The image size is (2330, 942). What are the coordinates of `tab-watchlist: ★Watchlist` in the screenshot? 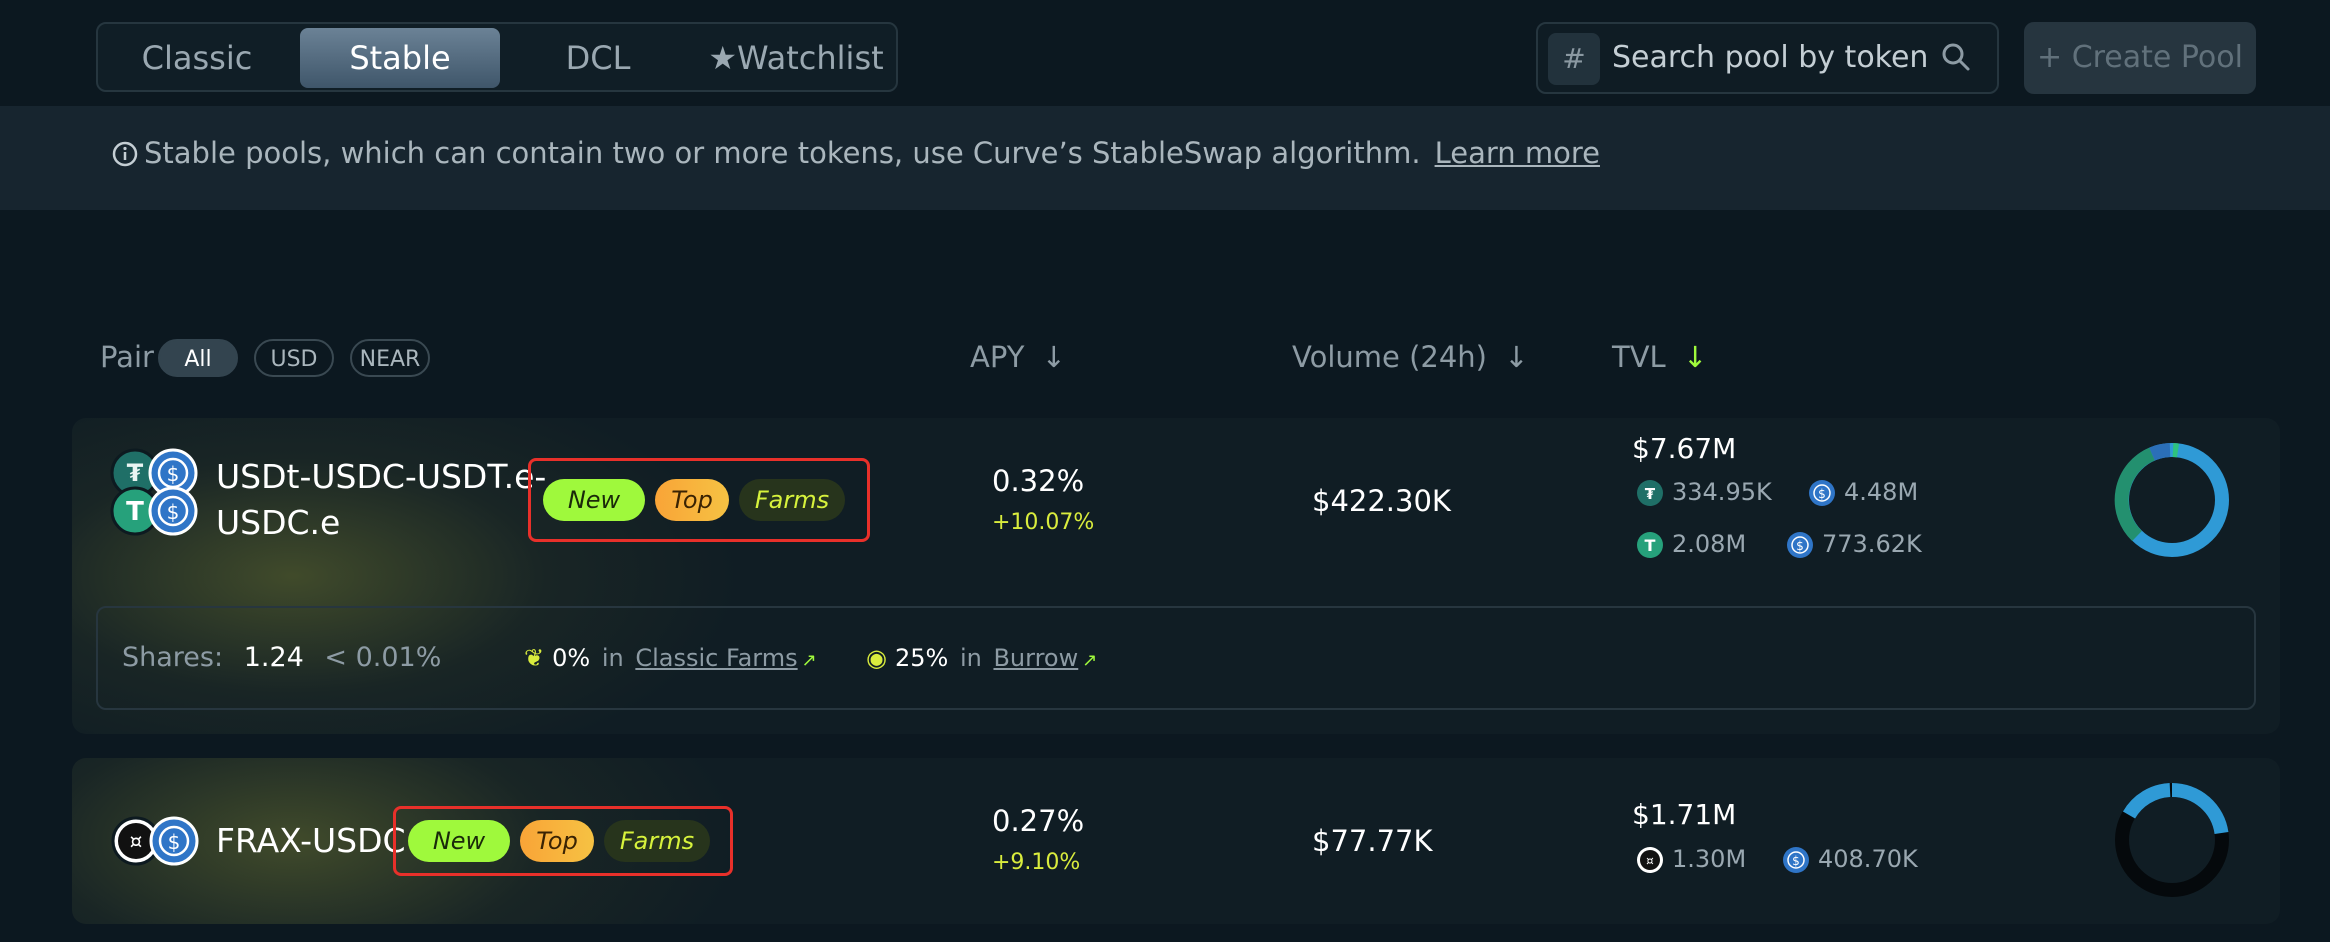 It's located at (796, 58).